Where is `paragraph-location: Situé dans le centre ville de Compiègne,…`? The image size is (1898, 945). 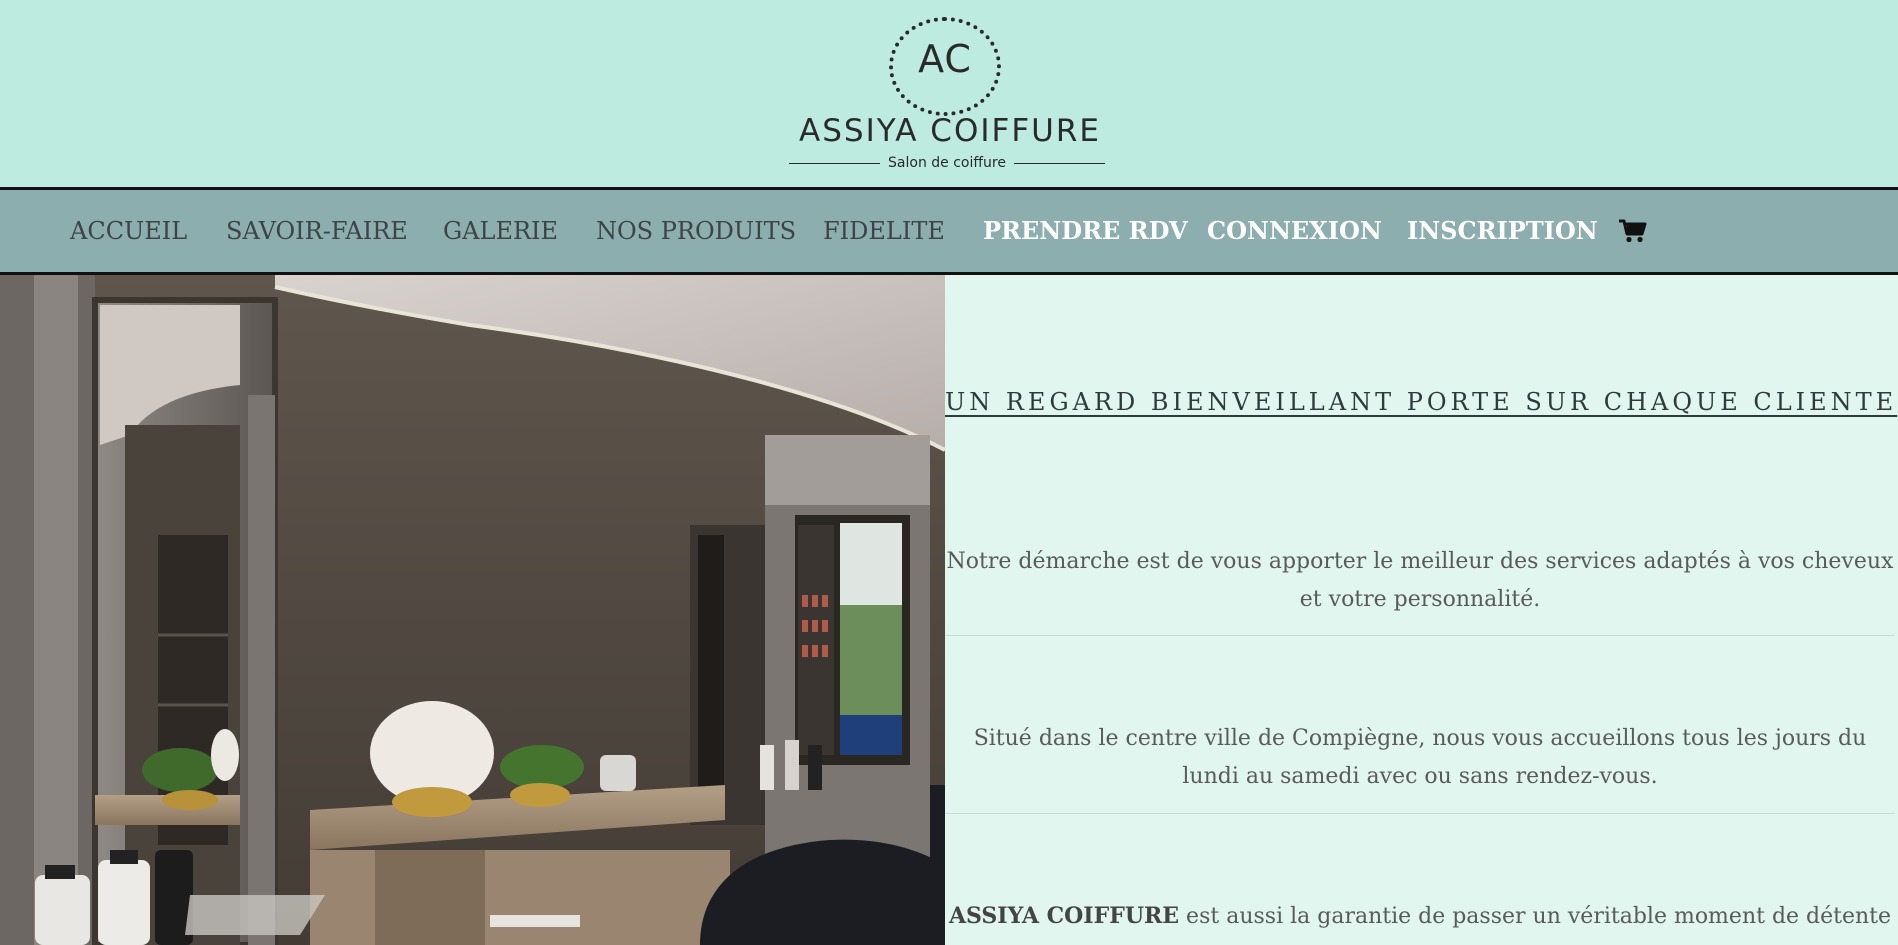
paragraph-location: Situé dans le centre ville de Compiègne,… is located at coordinates (1420, 758).